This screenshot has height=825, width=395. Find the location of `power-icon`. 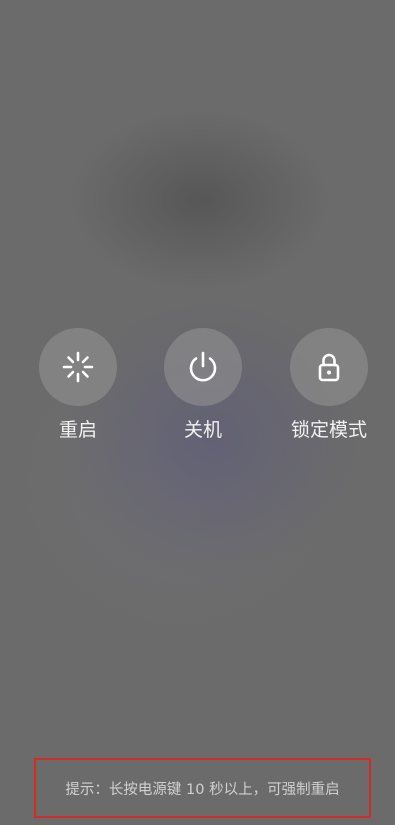

power-icon is located at coordinates (203, 366).